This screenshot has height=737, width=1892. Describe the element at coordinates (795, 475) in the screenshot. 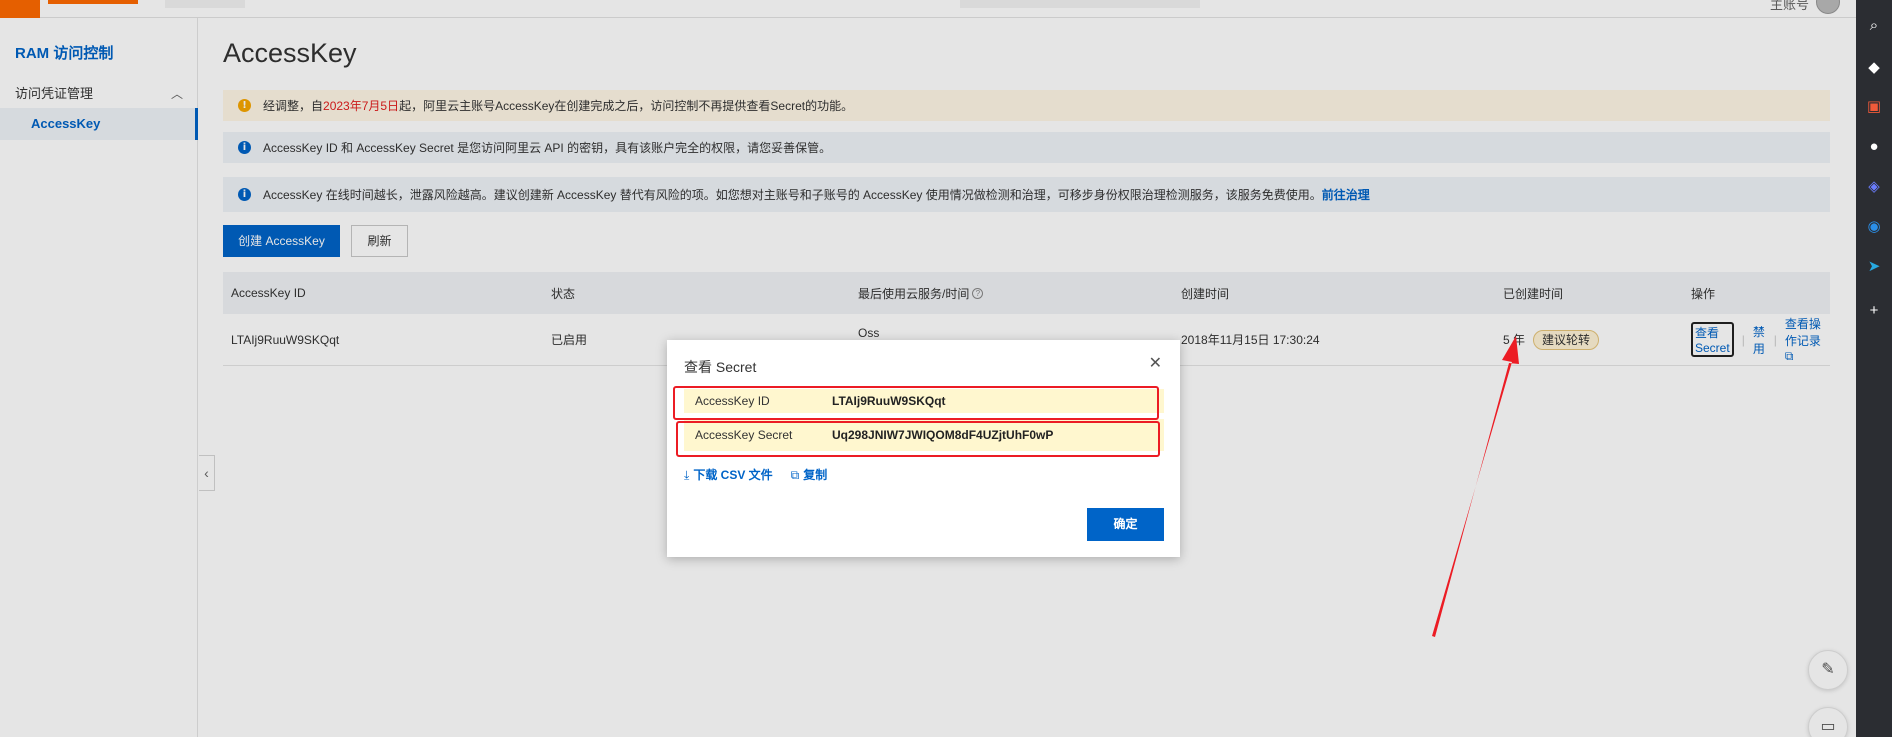

I see `copy-icon: ⧉` at that location.